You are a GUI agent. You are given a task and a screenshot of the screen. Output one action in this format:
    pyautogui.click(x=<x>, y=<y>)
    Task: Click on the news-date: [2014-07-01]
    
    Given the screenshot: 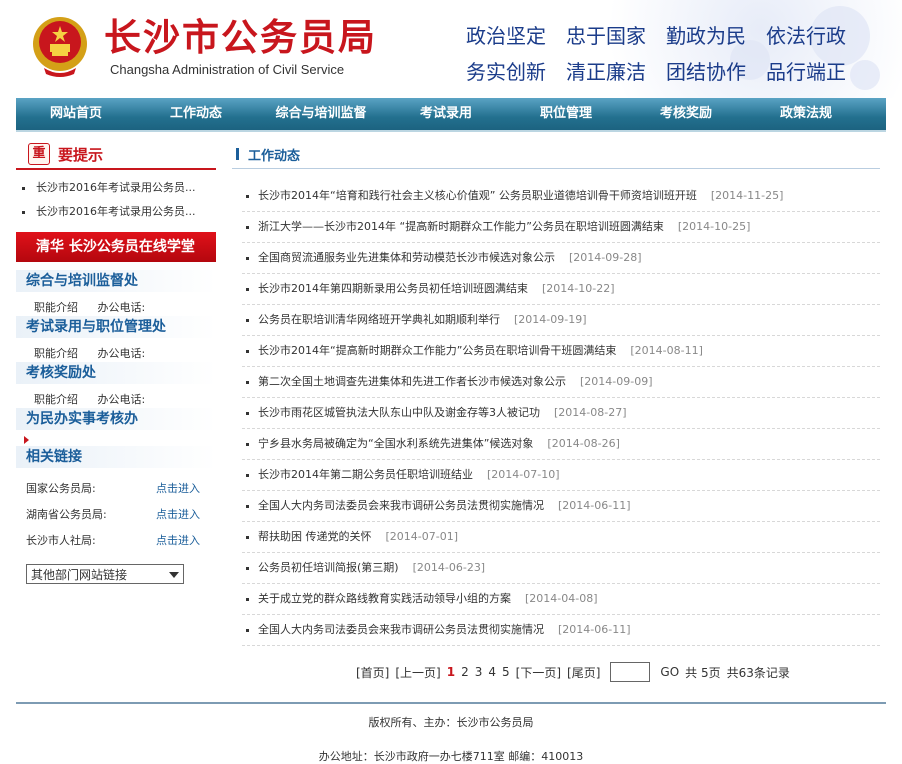 What is the action you would take?
    pyautogui.click(x=422, y=536)
    